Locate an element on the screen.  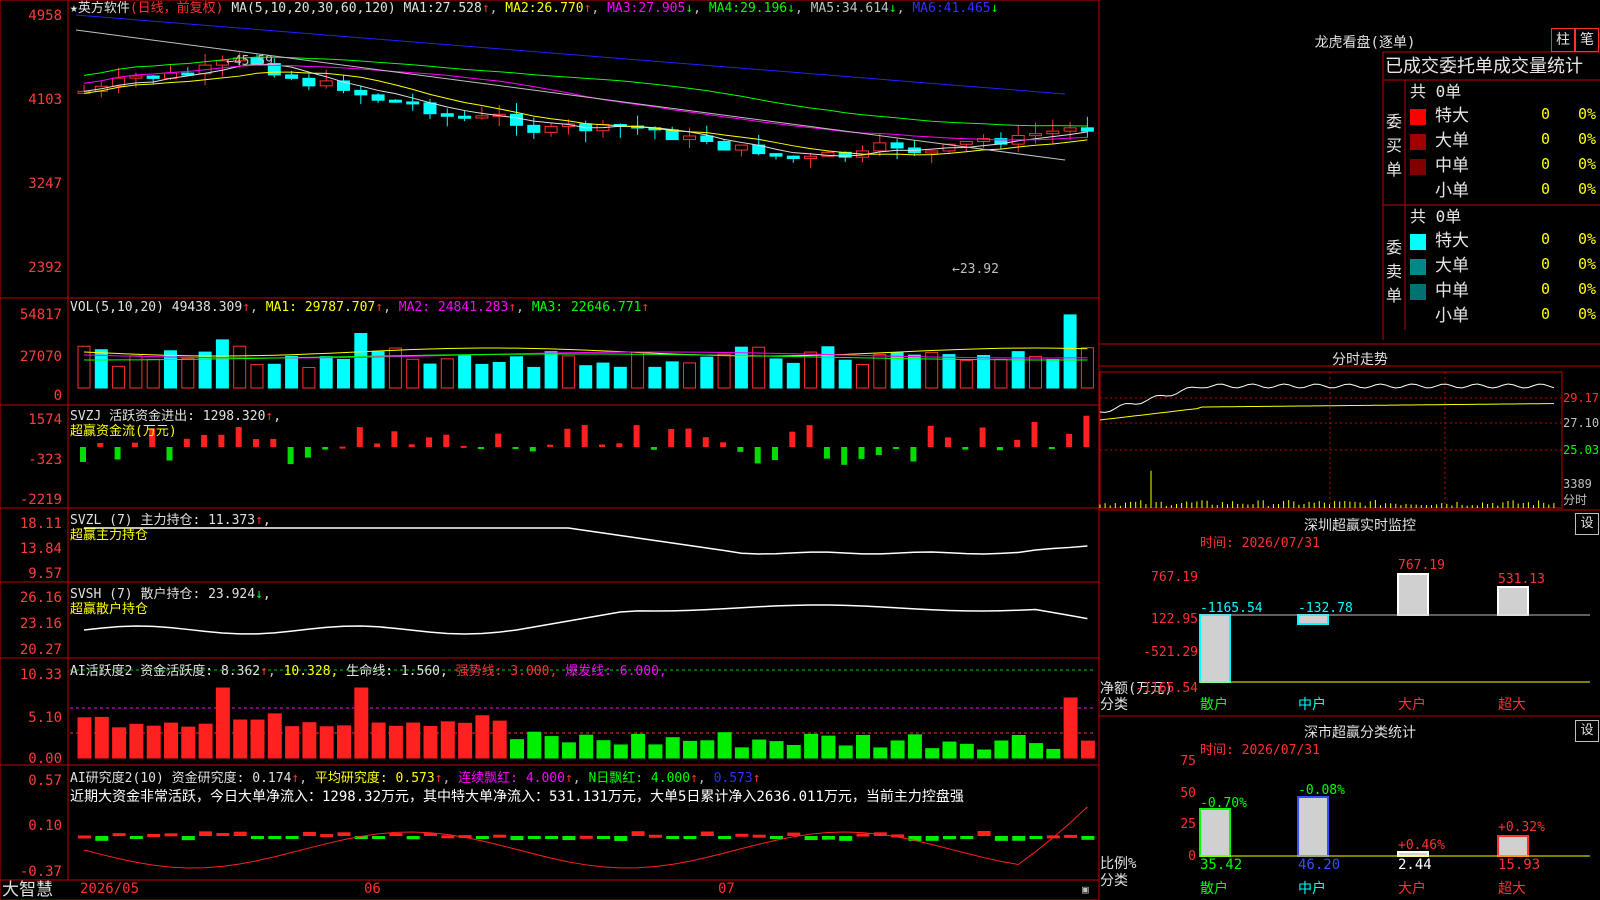
sell-row-name-1: 大单 is located at coordinates (1452, 266).